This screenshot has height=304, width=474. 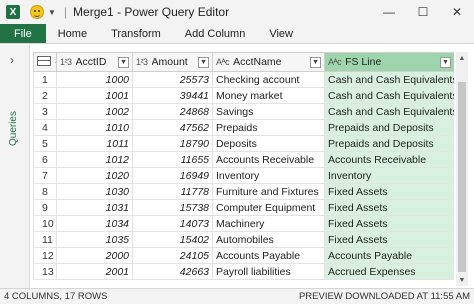 What do you see at coordinates (281, 33) in the screenshot?
I see `tab-view: View` at bounding box center [281, 33].